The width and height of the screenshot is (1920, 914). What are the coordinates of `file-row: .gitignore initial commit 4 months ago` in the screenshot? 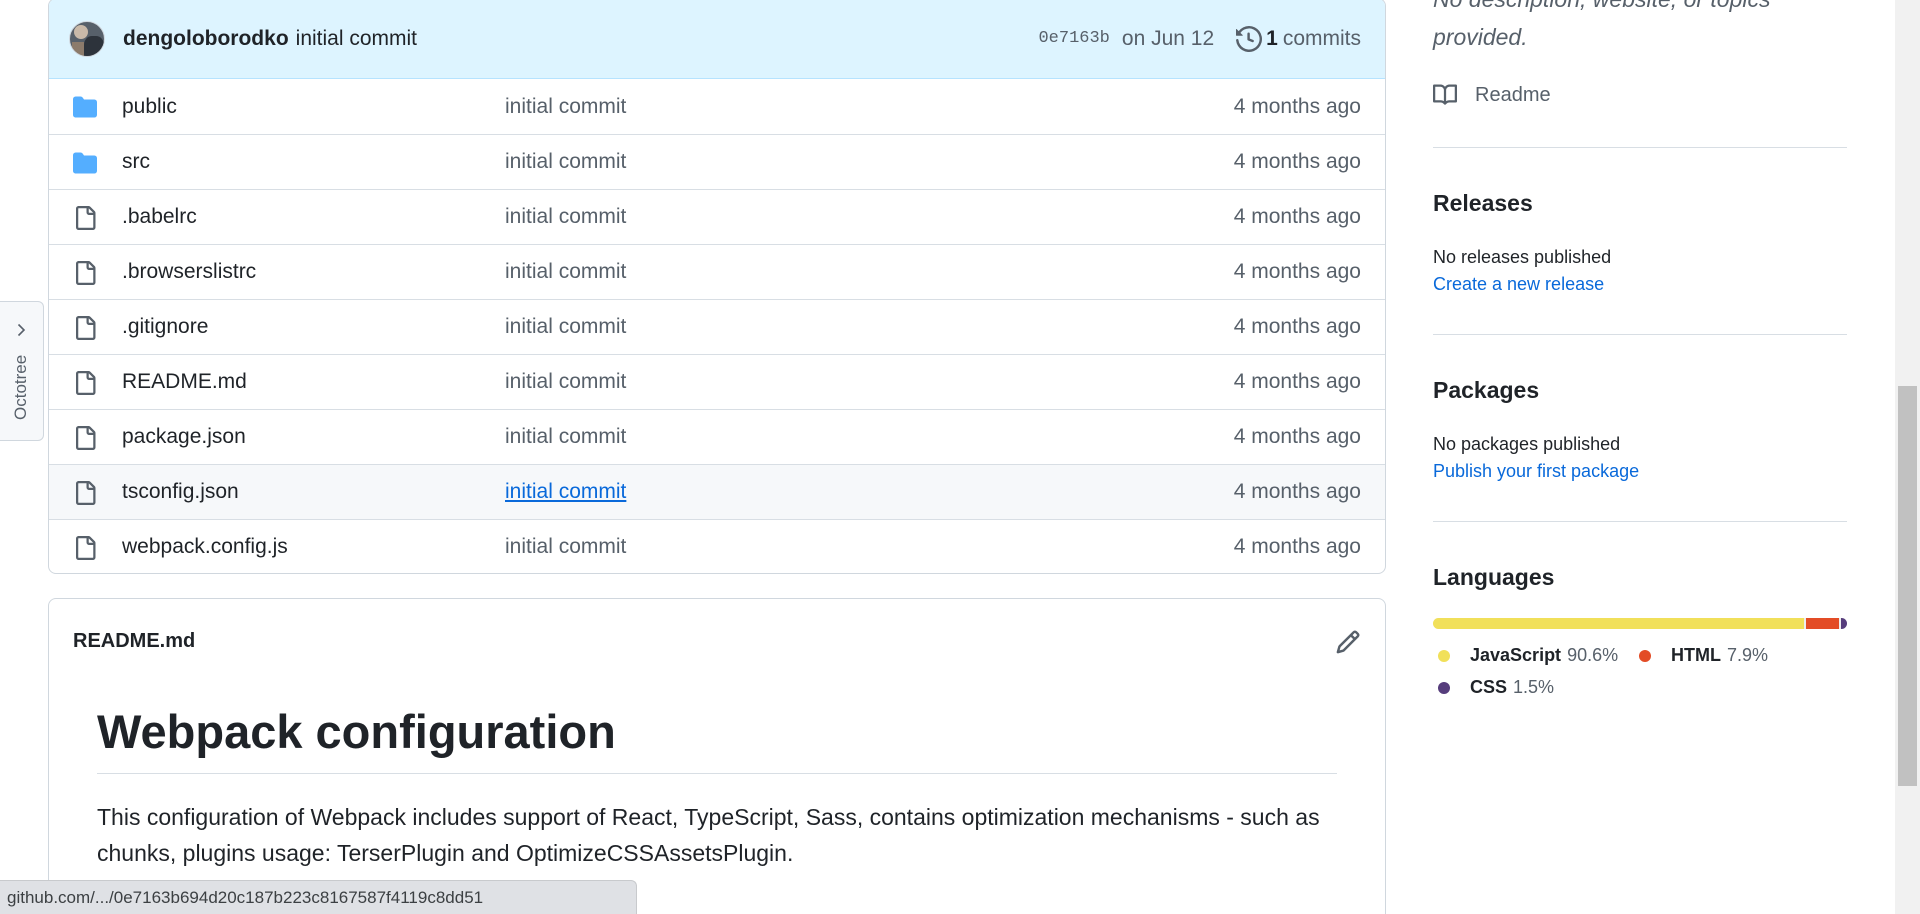 It's located at (717, 326).